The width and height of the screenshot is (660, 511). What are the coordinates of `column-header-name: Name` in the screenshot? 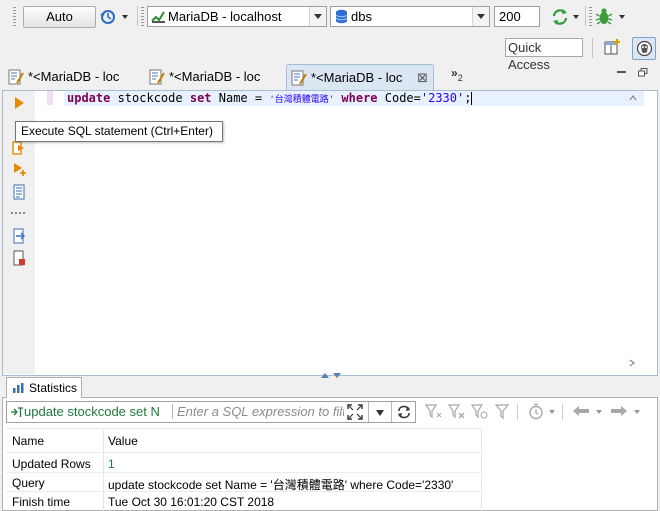 It's located at (28, 441).